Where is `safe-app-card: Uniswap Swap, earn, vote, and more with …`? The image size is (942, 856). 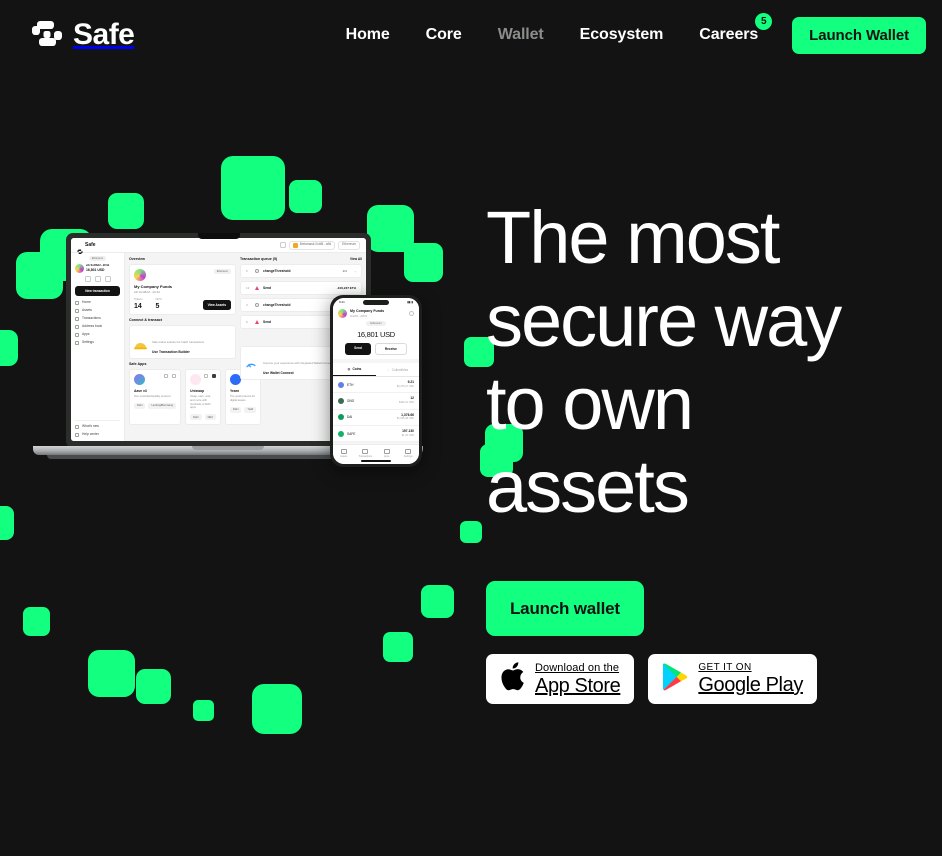 safe-app-card: Uniswap Swap, earn, vote, and more with … is located at coordinates (203, 397).